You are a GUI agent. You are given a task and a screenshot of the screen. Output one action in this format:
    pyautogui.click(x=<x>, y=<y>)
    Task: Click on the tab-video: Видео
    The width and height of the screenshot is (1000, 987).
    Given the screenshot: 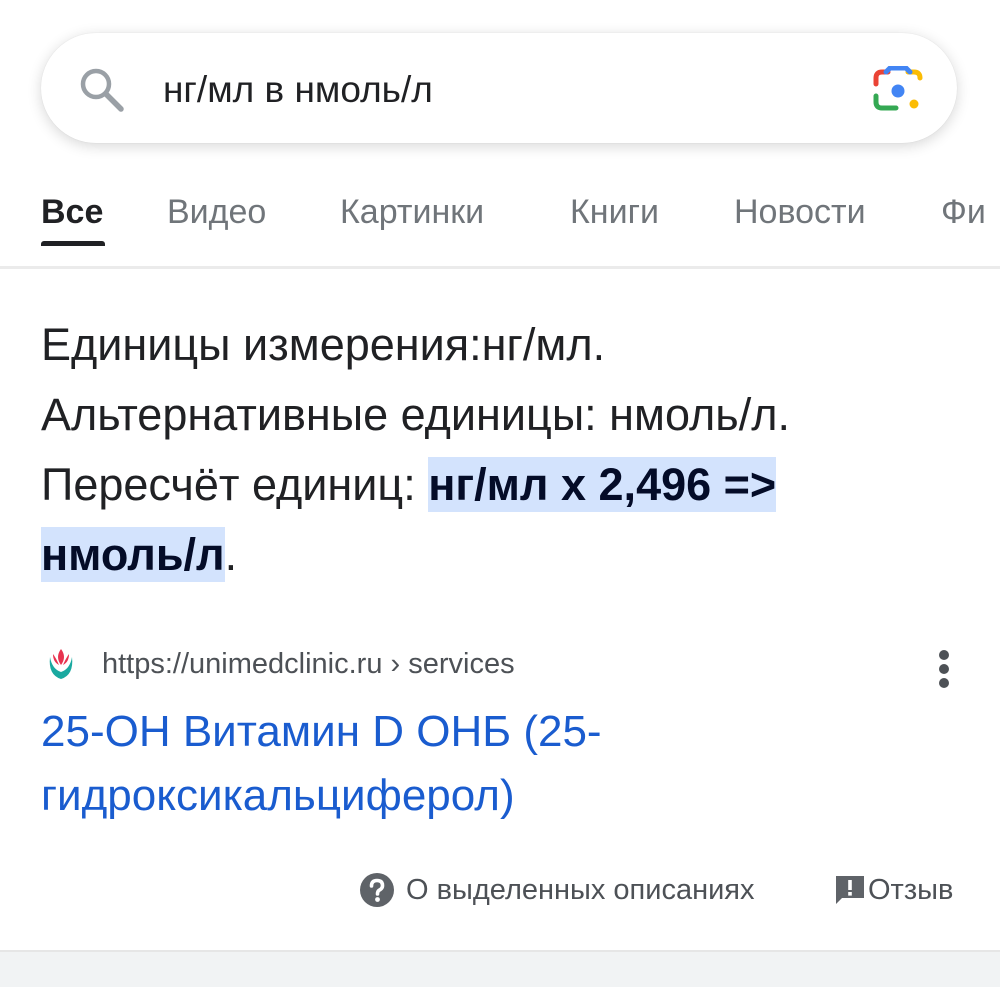 What is the action you would take?
    pyautogui.click(x=216, y=212)
    